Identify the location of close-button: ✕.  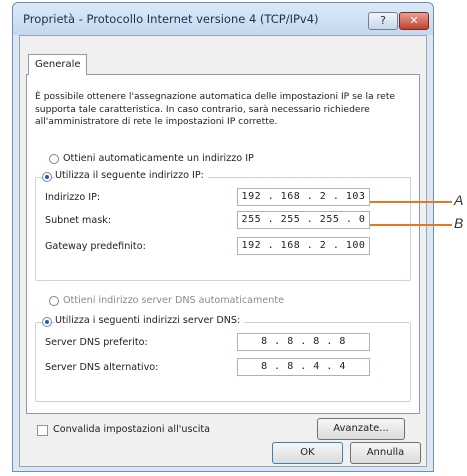
(414, 21).